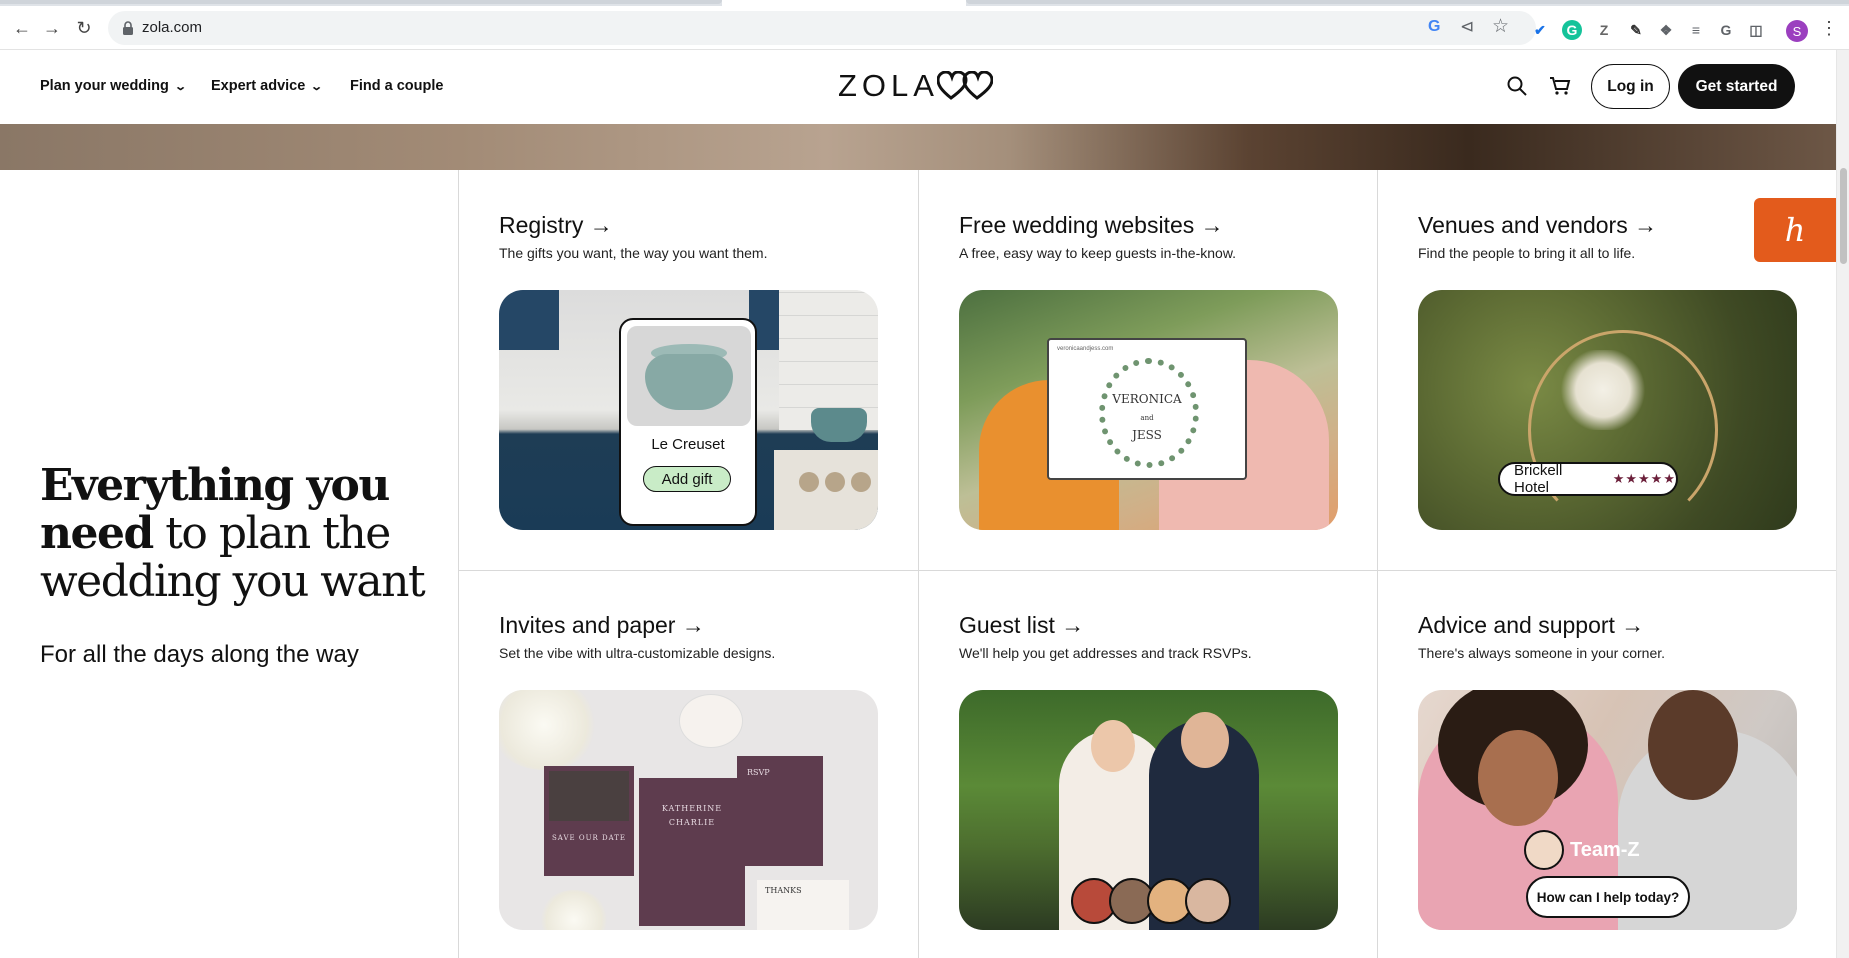 The image size is (1849, 958). What do you see at coordinates (1540, 30) in the screenshot?
I see `extension-v-icon: ✔` at bounding box center [1540, 30].